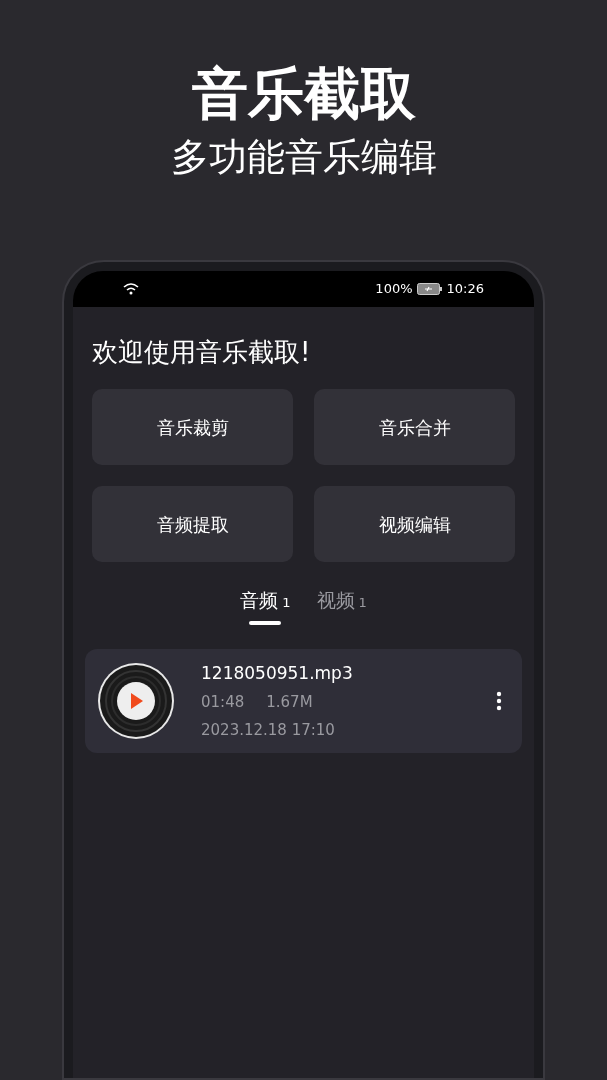 Image resolution: width=607 pixels, height=1080 pixels. I want to click on vinyl-record-icon, so click(136, 700).